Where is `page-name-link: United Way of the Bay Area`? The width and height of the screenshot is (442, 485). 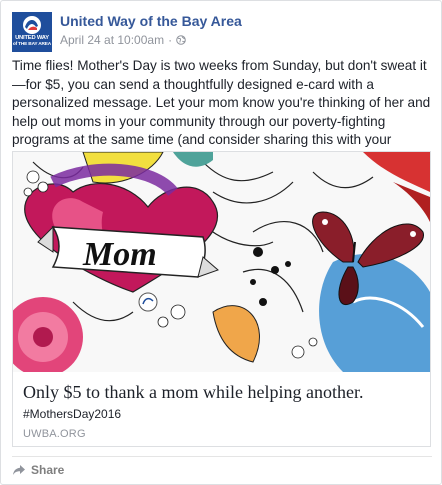
page-name-link: United Way of the Bay Area is located at coordinates (151, 21).